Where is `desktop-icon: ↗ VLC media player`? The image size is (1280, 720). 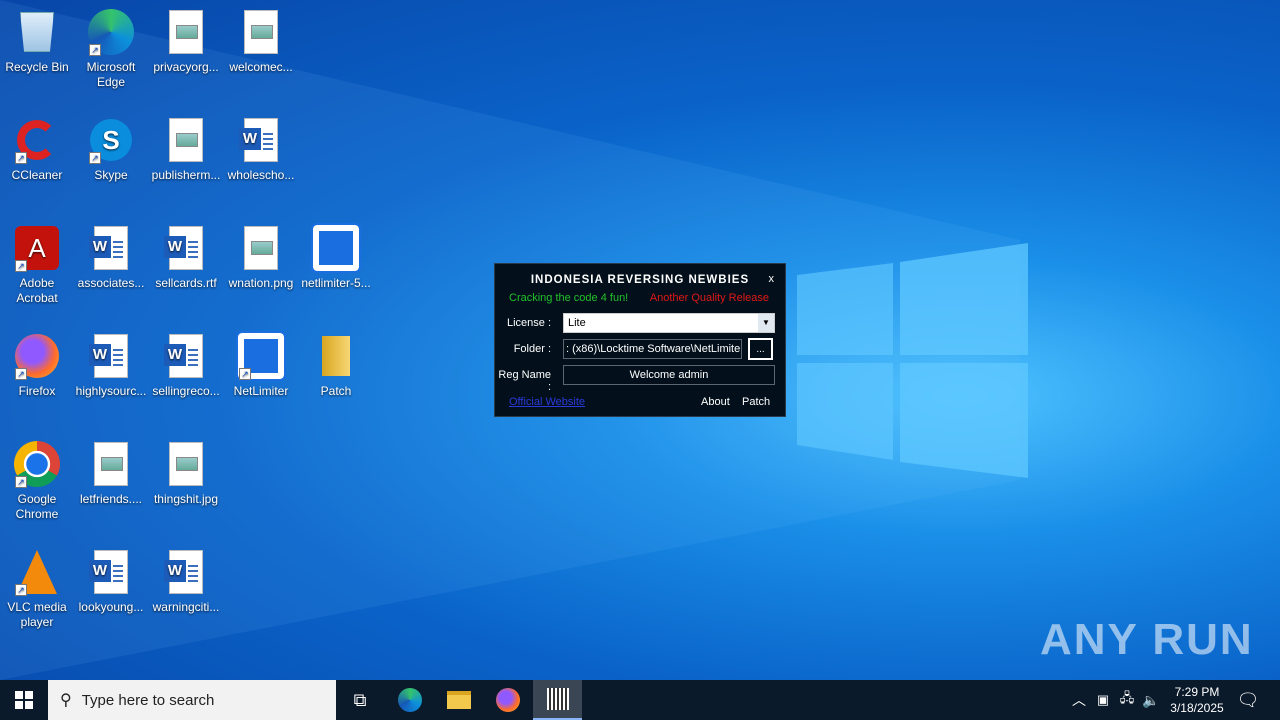
desktop-icon: ↗ VLC media player is located at coordinates (37, 588).